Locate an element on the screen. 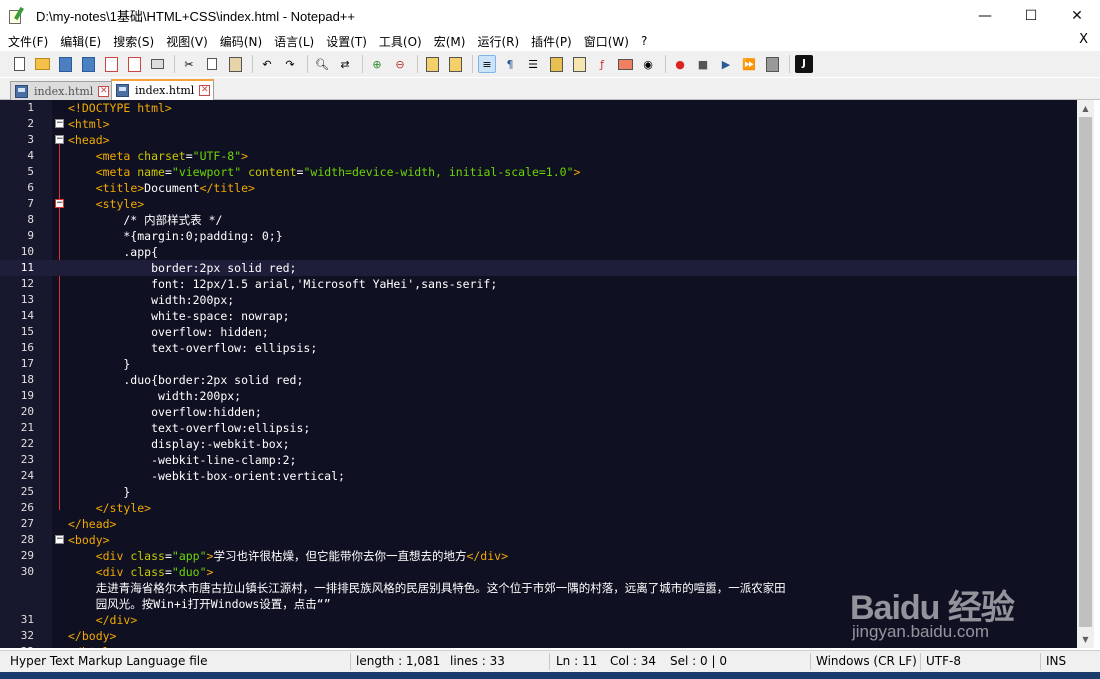 The width and height of the screenshot is (1100, 679). code-line: 20 overflow:hidden; is located at coordinates (538, 412).